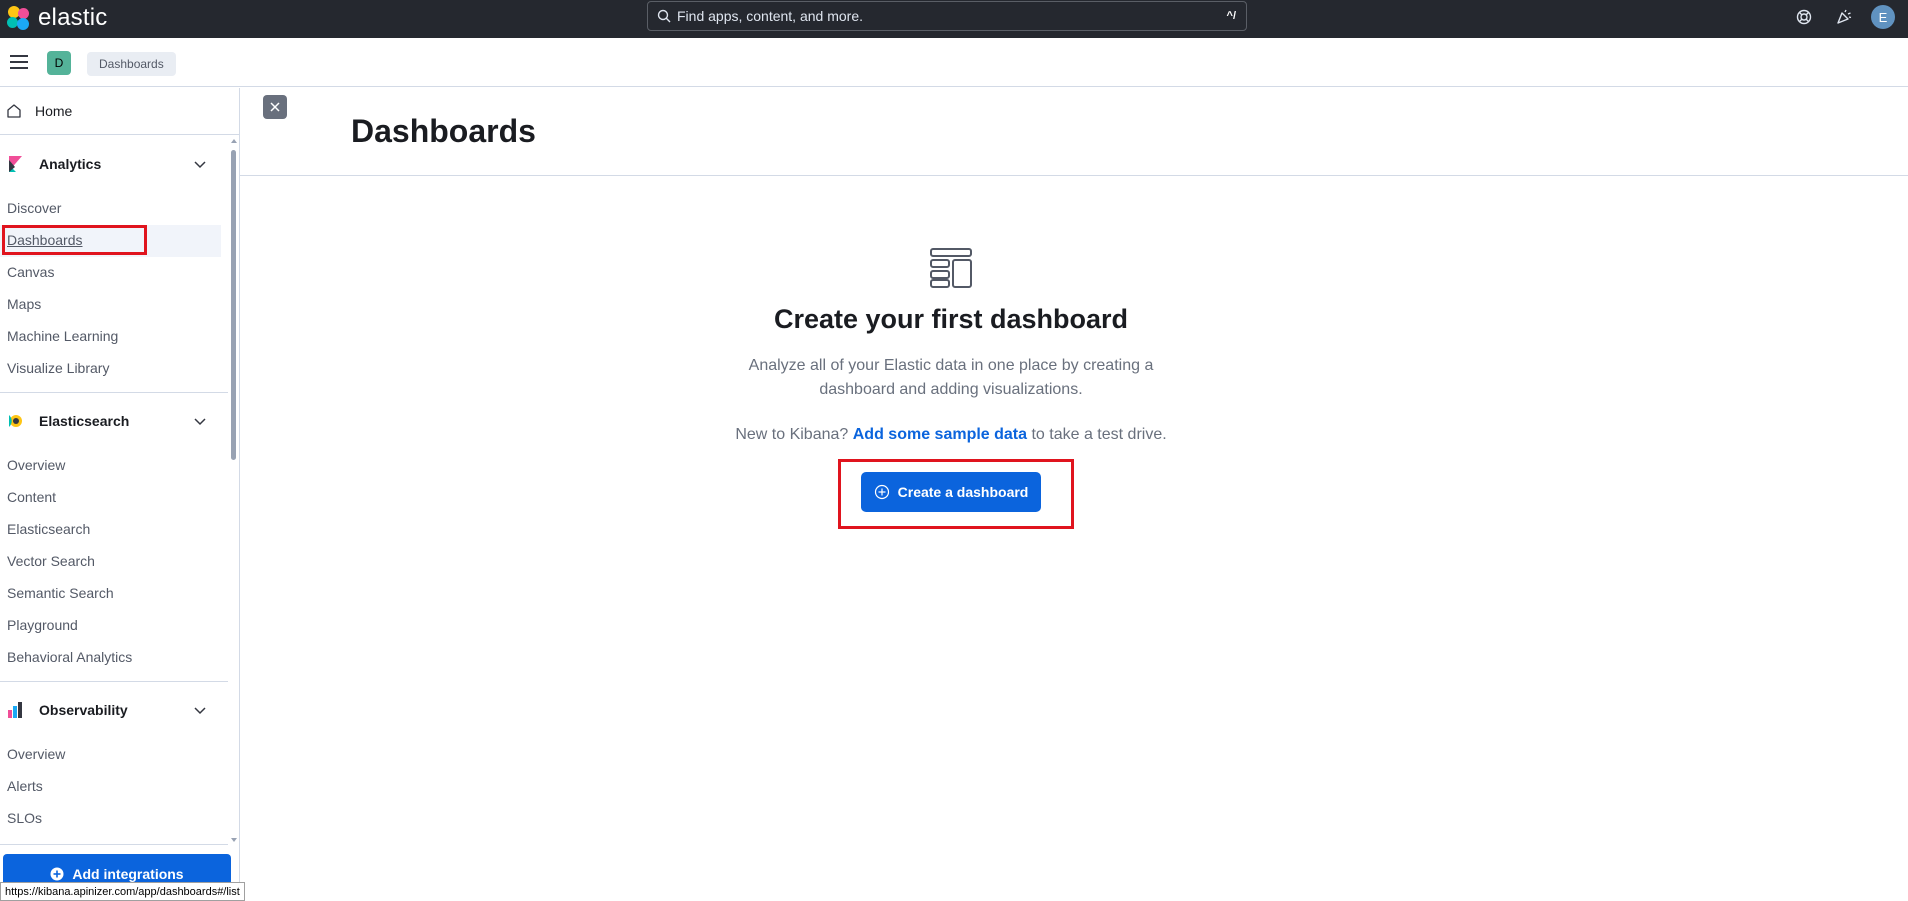 This screenshot has width=1908, height=901. What do you see at coordinates (792, 434) in the screenshot?
I see `sample-prefix: New to Kibana?` at bounding box center [792, 434].